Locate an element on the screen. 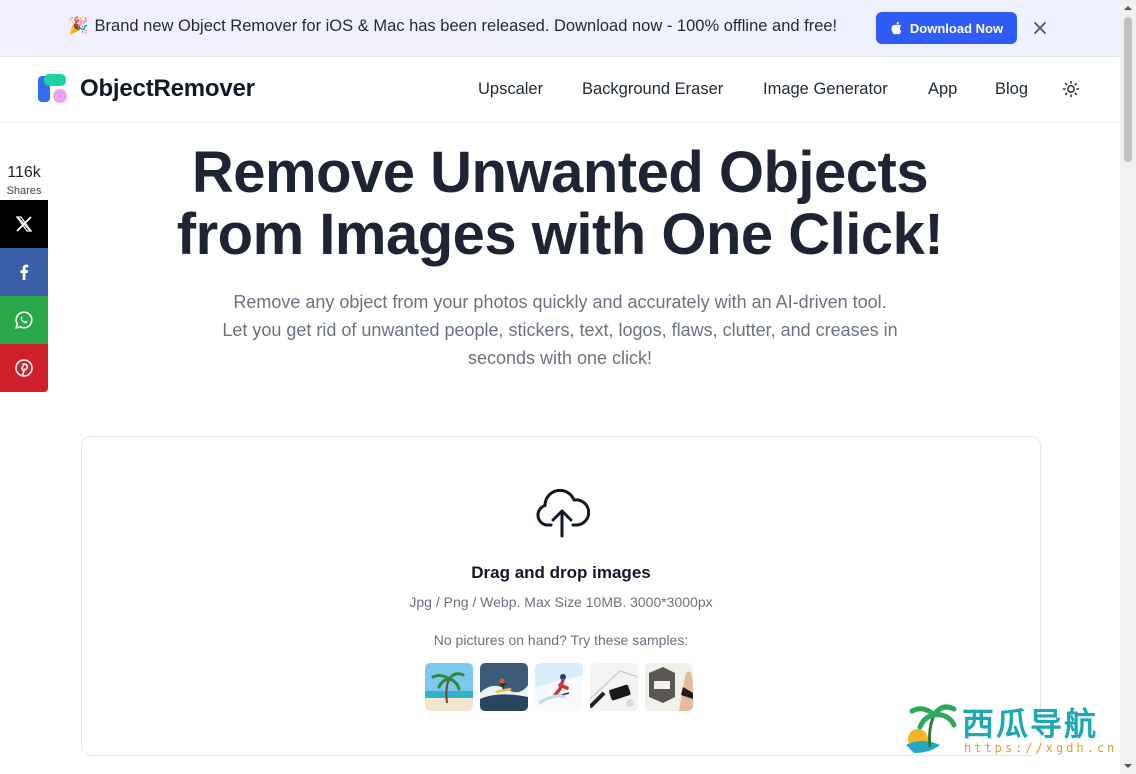 The width and height of the screenshot is (1136, 774). cloud-upload-icon is located at coordinates (563, 513).